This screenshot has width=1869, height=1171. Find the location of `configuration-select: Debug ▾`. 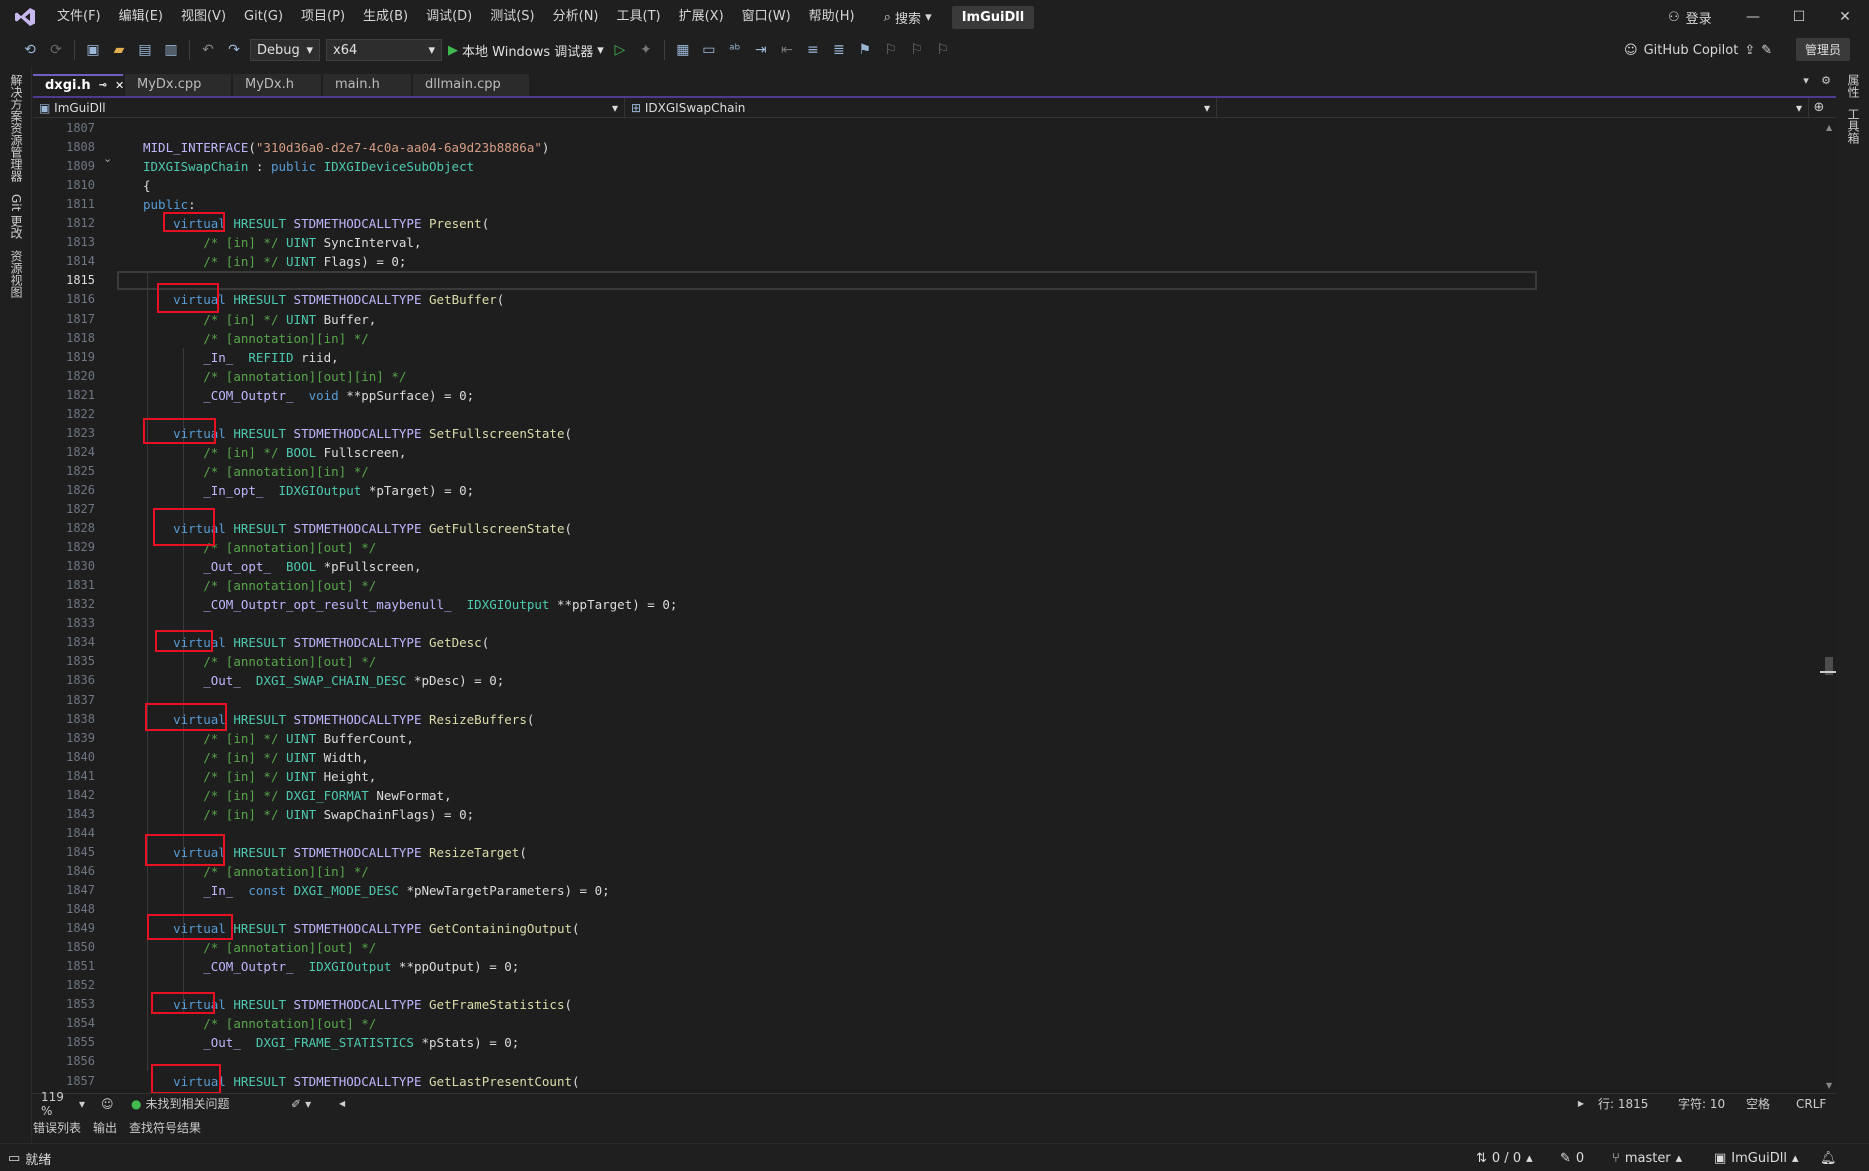

configuration-select: Debug ▾ is located at coordinates (285, 50).